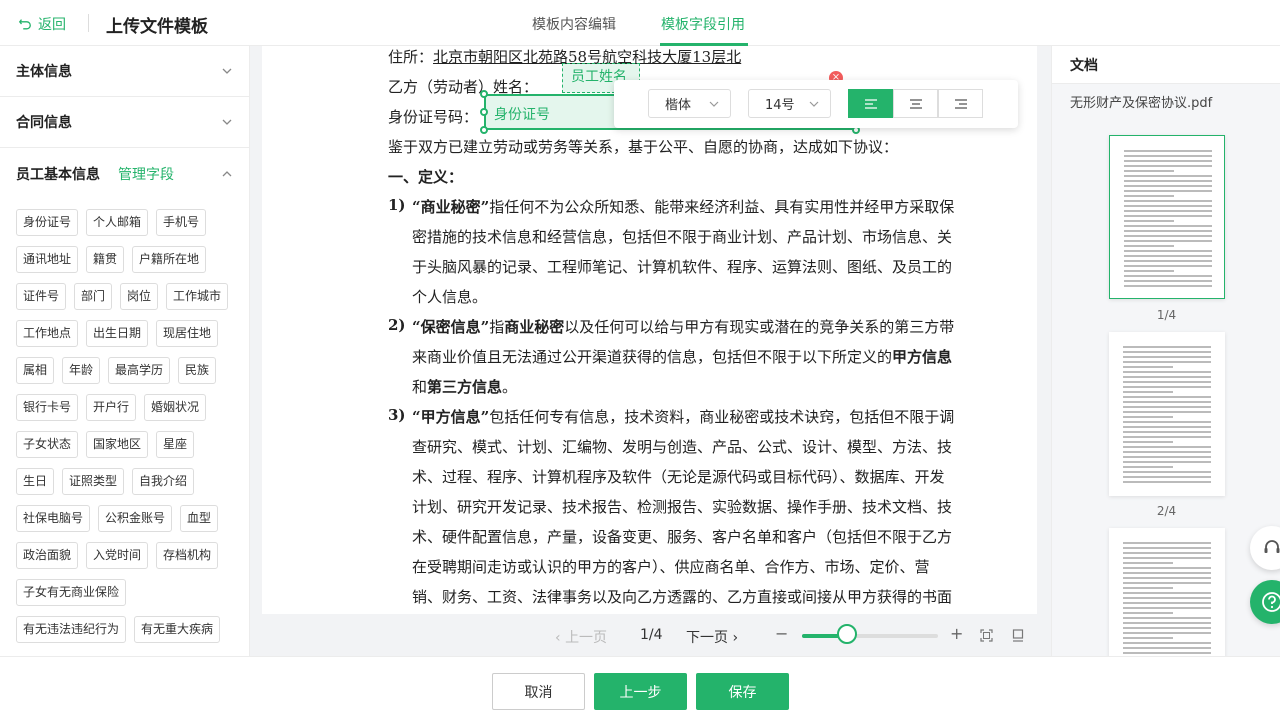  Describe the element at coordinates (640, 691) in the screenshot. I see `previous-step-button: 上一步` at that location.